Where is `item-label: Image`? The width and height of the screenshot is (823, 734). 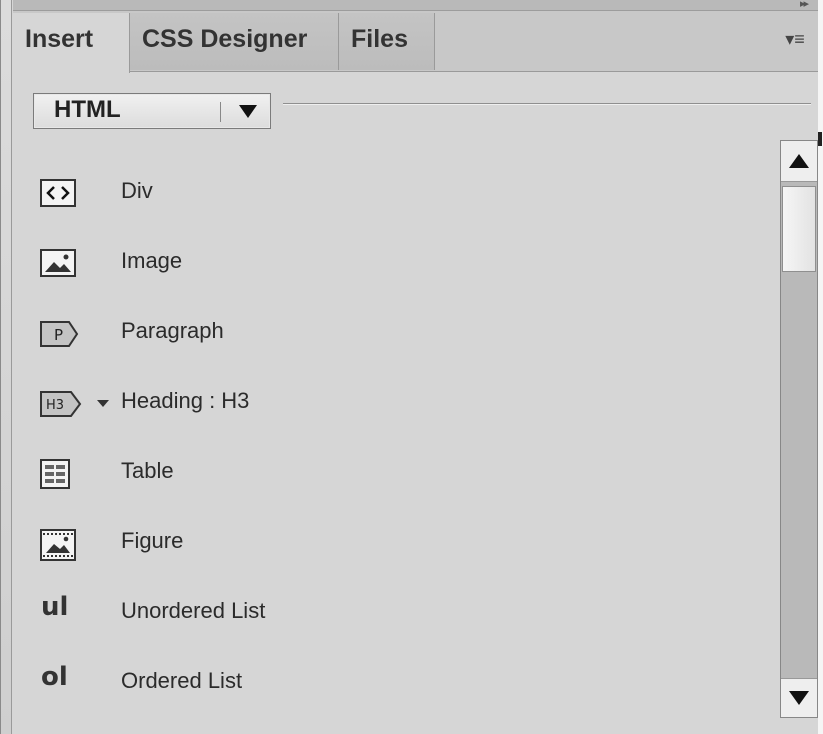 item-label: Image is located at coordinates (152, 260).